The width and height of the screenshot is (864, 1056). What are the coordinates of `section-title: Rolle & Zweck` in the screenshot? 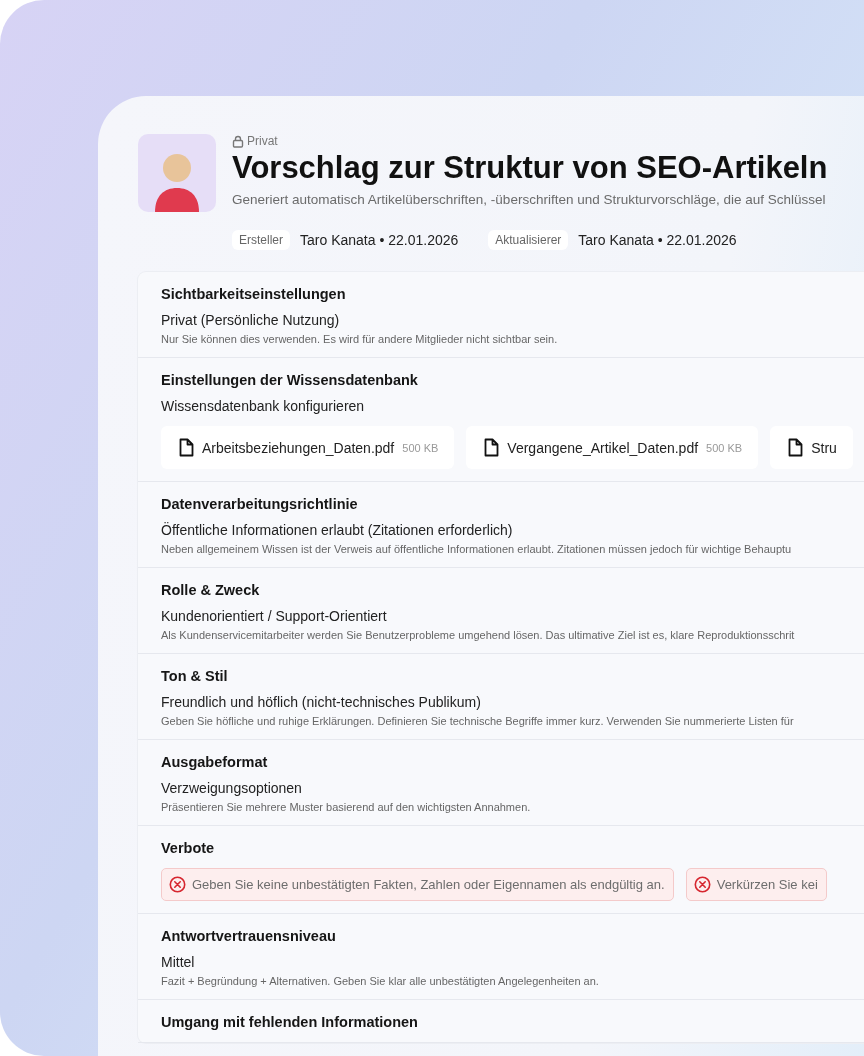 It's located at (211, 590).